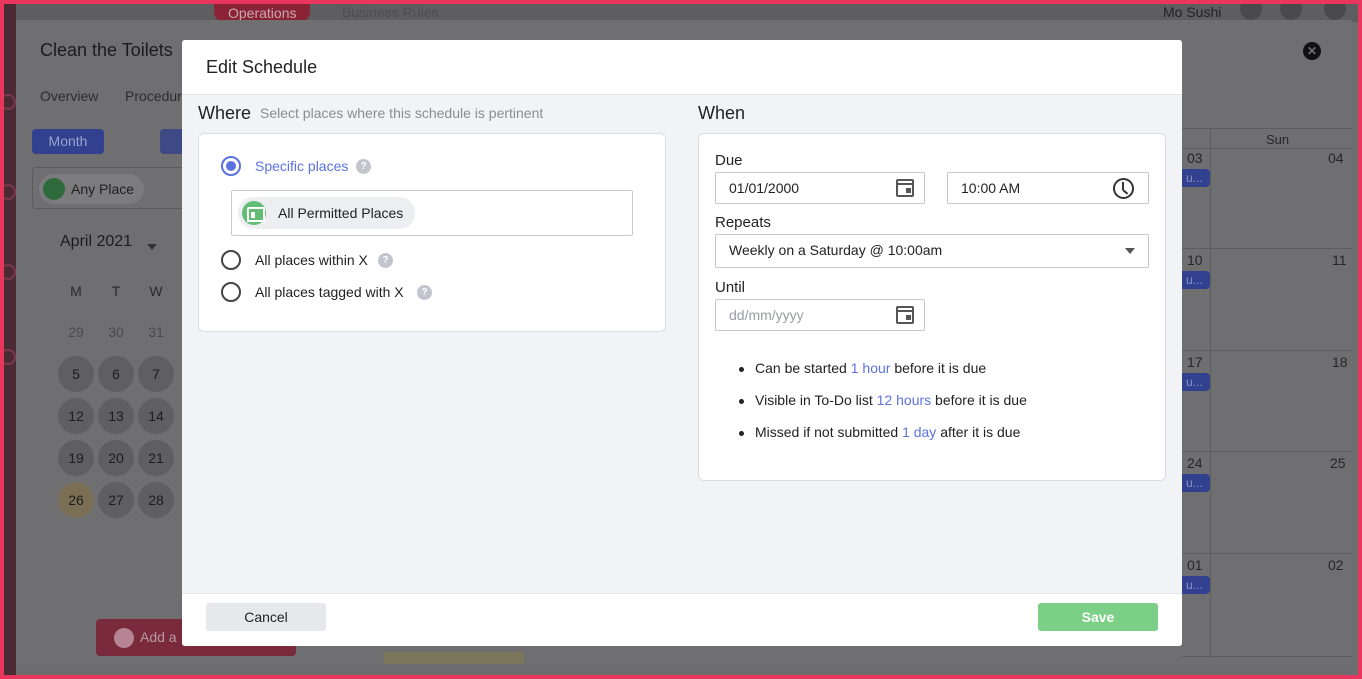  What do you see at coordinates (116, 291) in the screenshot?
I see `weekday-header: T` at bounding box center [116, 291].